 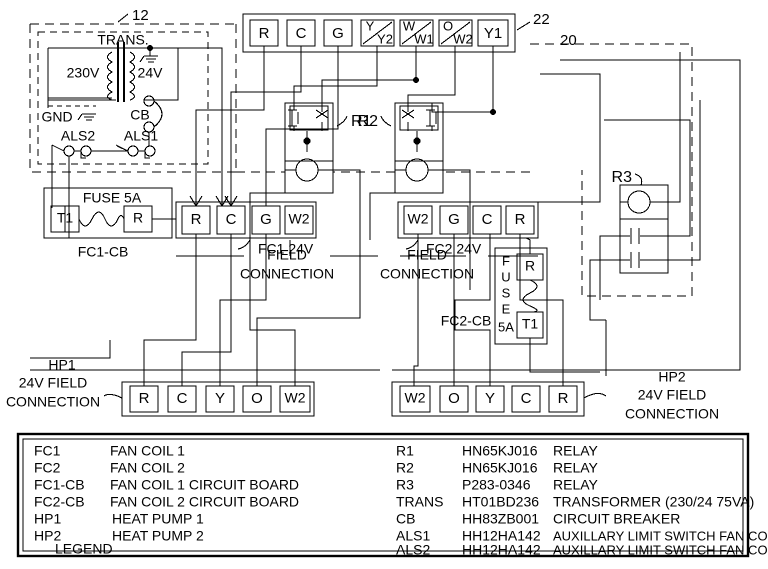 What do you see at coordinates (220, 398) in the screenshot?
I see `hp1-terminal-y: Y` at bounding box center [220, 398].